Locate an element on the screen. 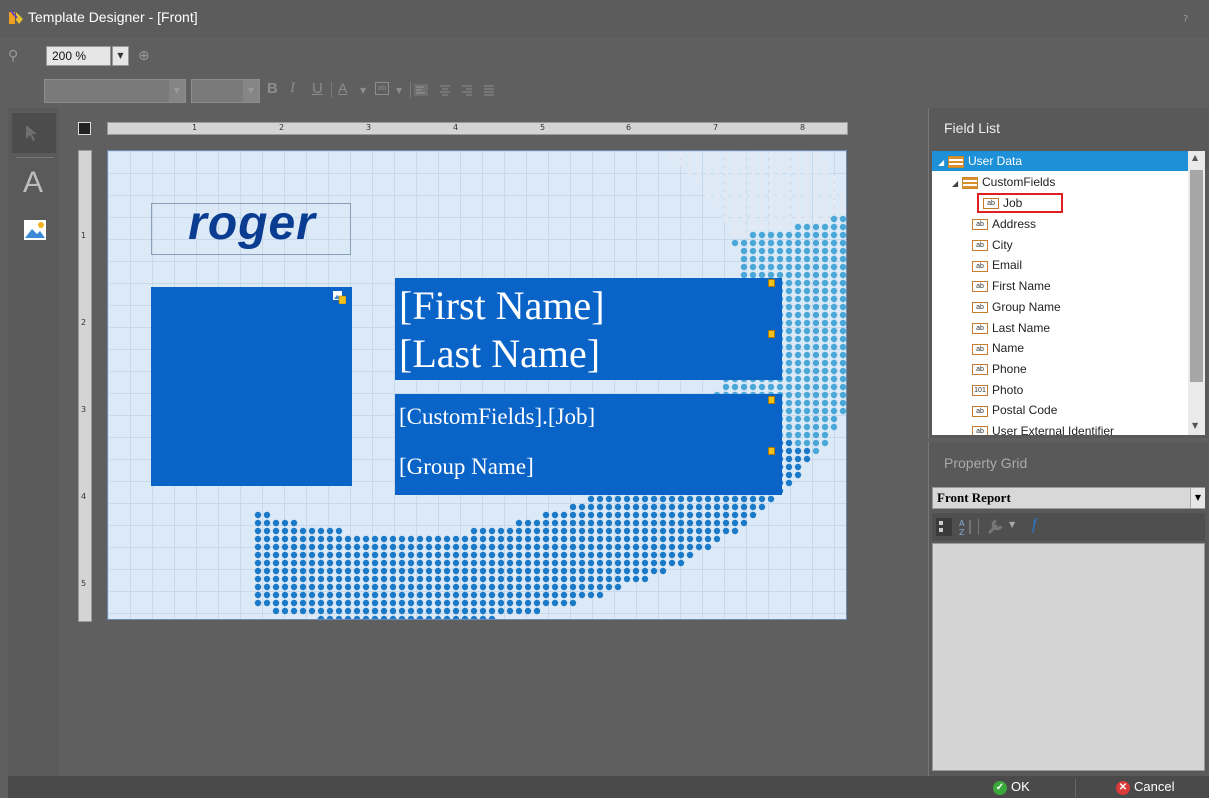 The image size is (1209, 798). highlight-color-button: ab is located at coordinates (382, 88).